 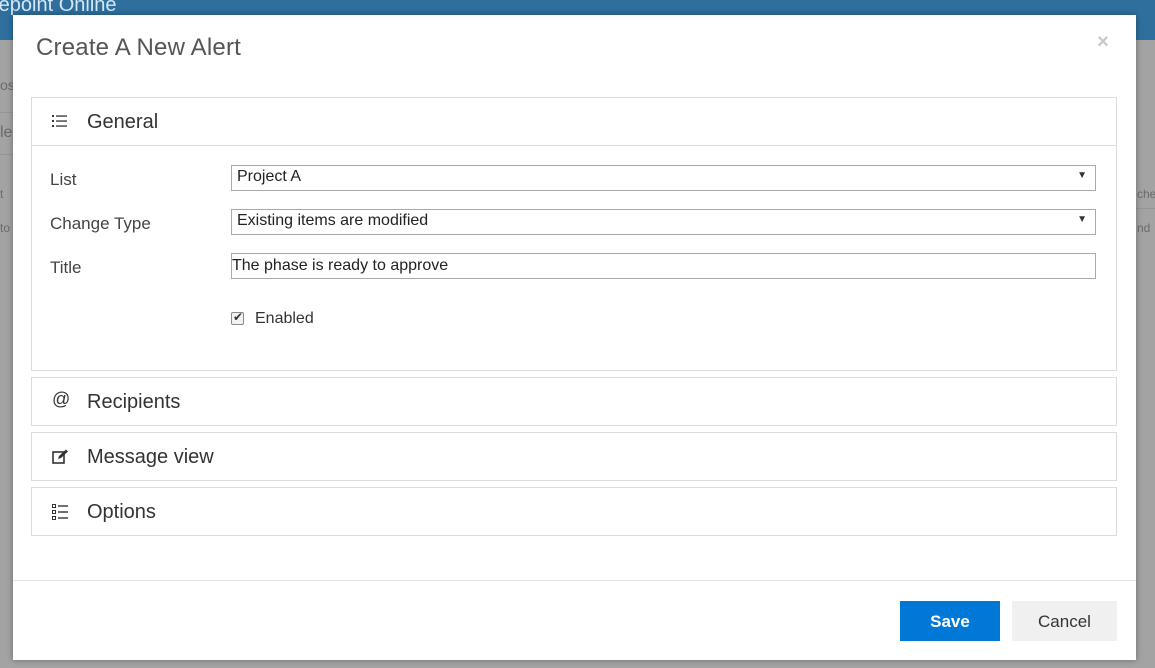 I want to click on checklist-icon, so click(x=61, y=513).